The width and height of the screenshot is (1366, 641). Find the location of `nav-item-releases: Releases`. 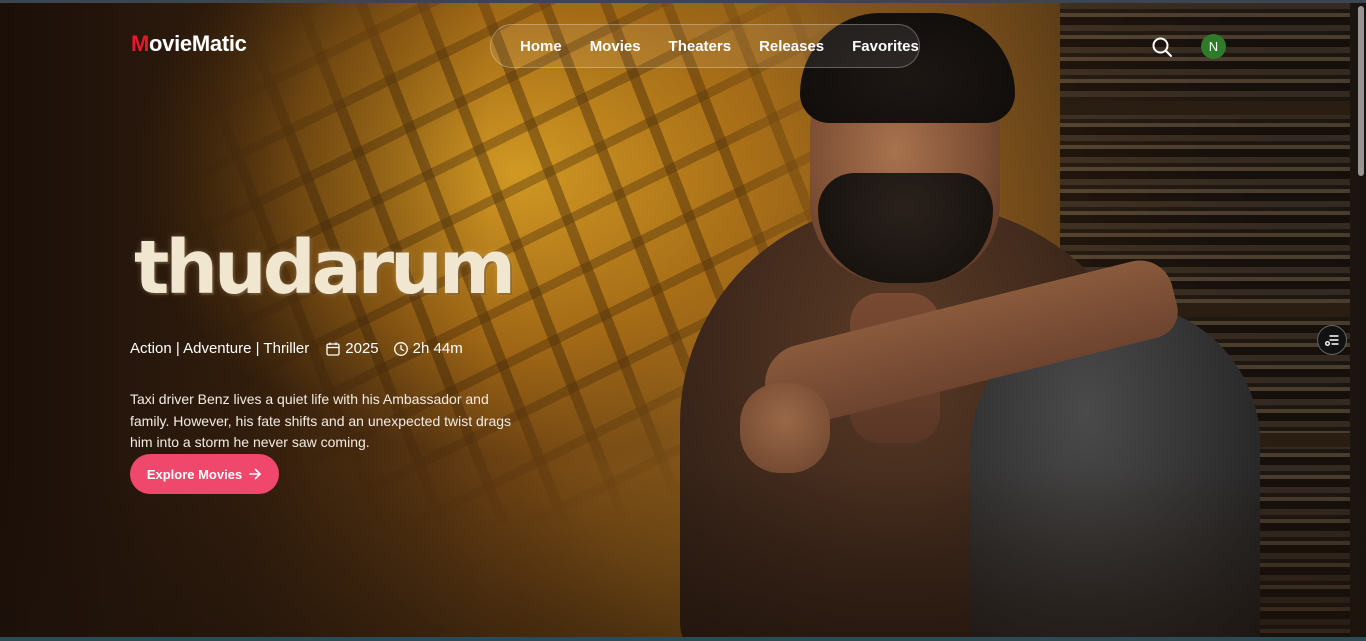

nav-item-releases: Releases is located at coordinates (791, 46).